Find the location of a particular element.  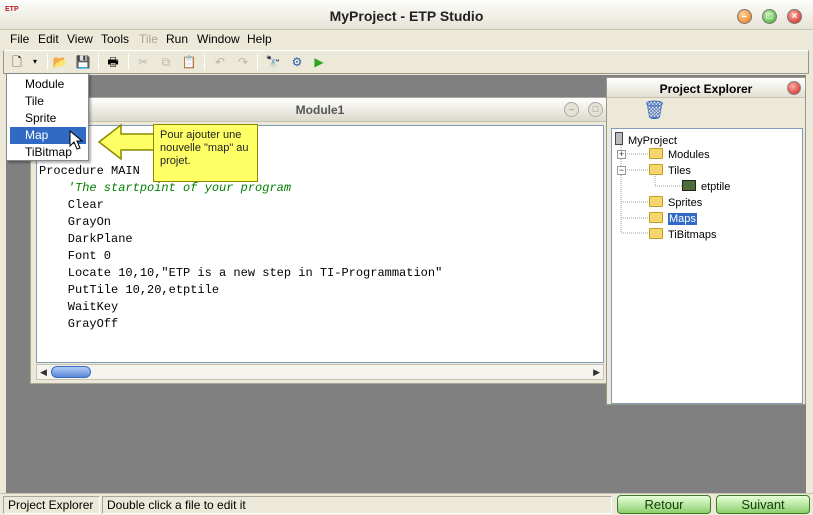

scroll-left-icon: ◀ is located at coordinates (43, 372).